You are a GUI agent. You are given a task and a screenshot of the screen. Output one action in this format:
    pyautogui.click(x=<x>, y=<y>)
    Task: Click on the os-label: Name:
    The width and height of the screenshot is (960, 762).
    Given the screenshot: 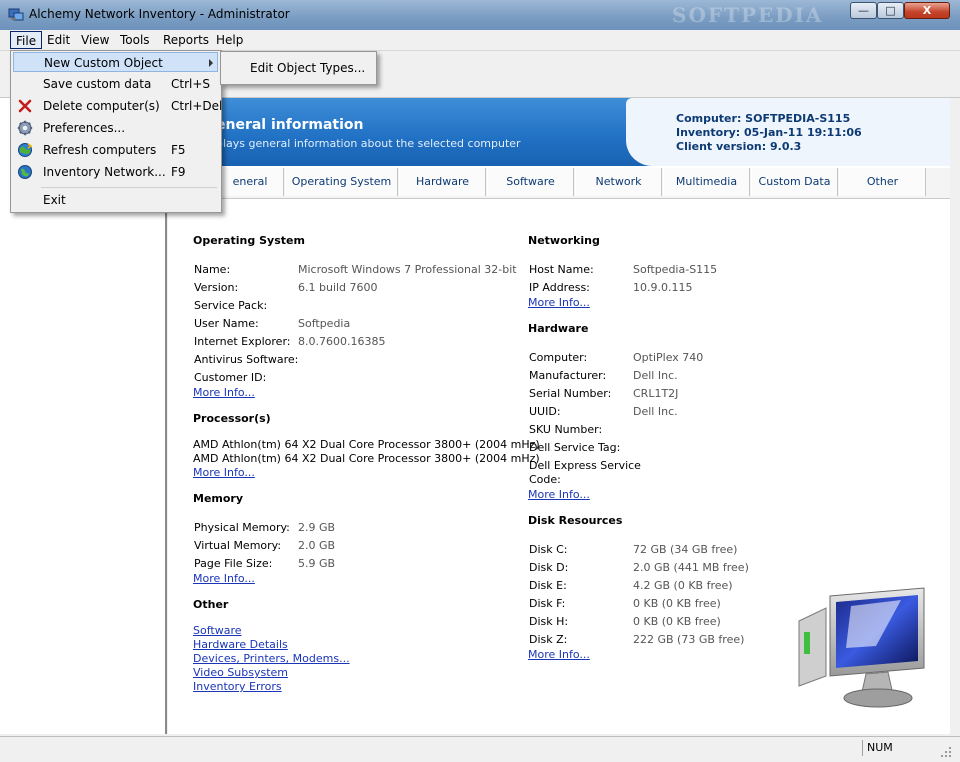 What is the action you would take?
    pyautogui.click(x=212, y=269)
    